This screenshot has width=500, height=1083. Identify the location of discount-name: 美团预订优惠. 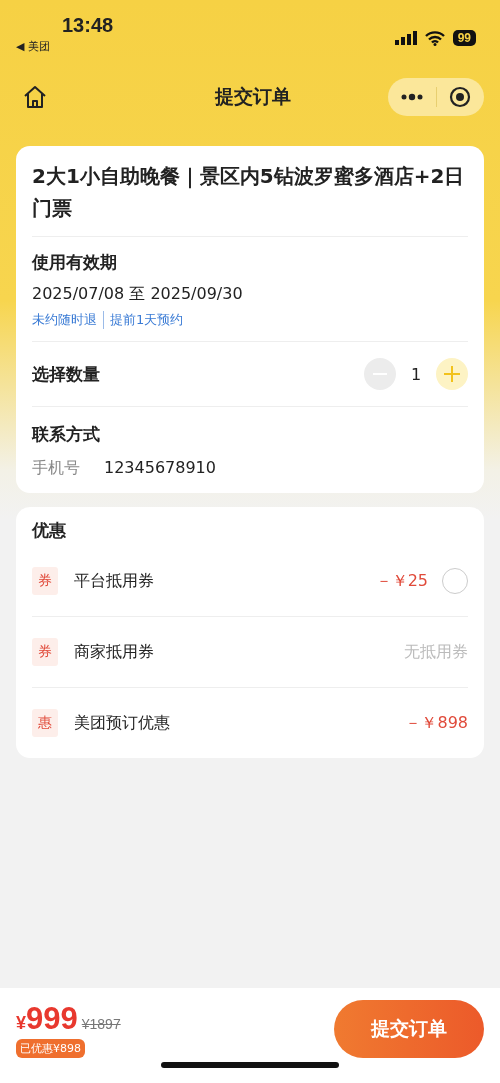
(122, 723).